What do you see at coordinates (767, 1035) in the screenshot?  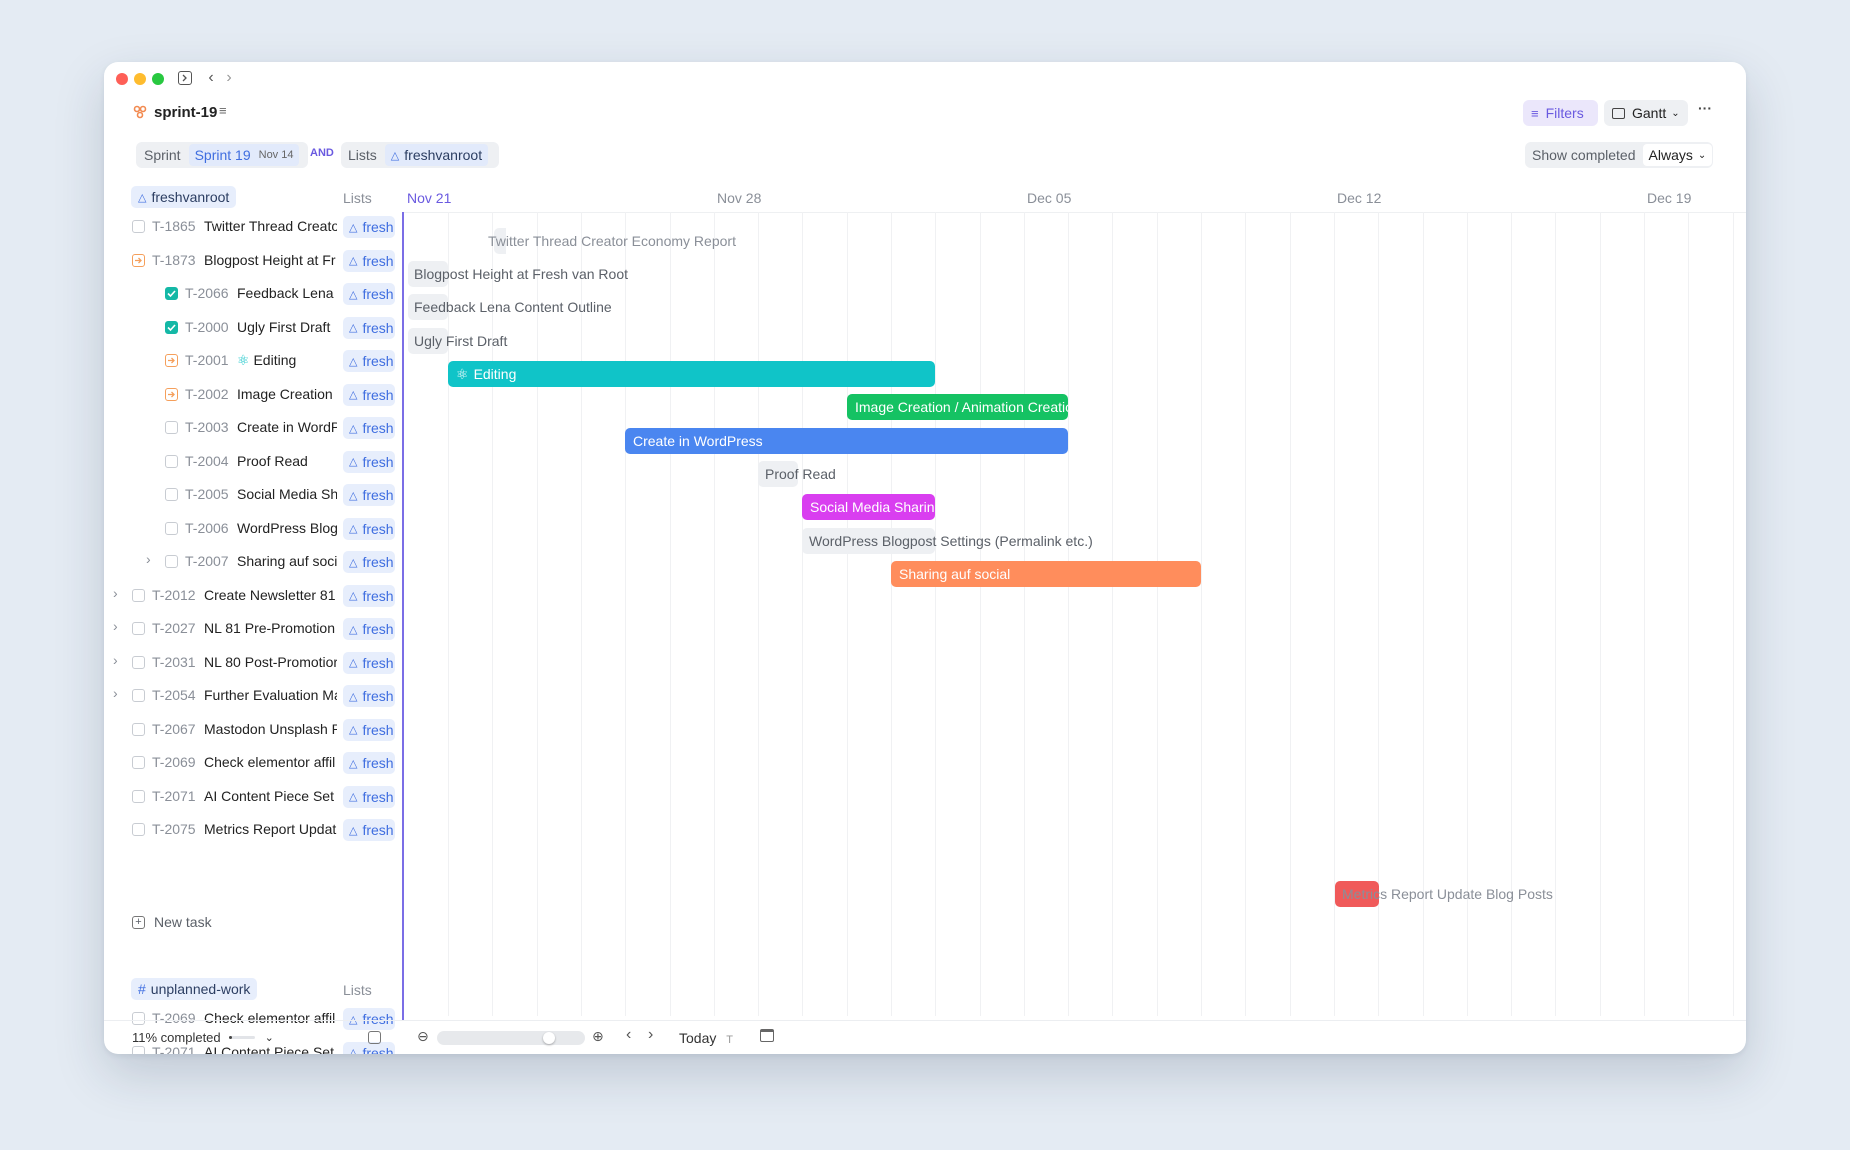 I see `calendar-icon` at bounding box center [767, 1035].